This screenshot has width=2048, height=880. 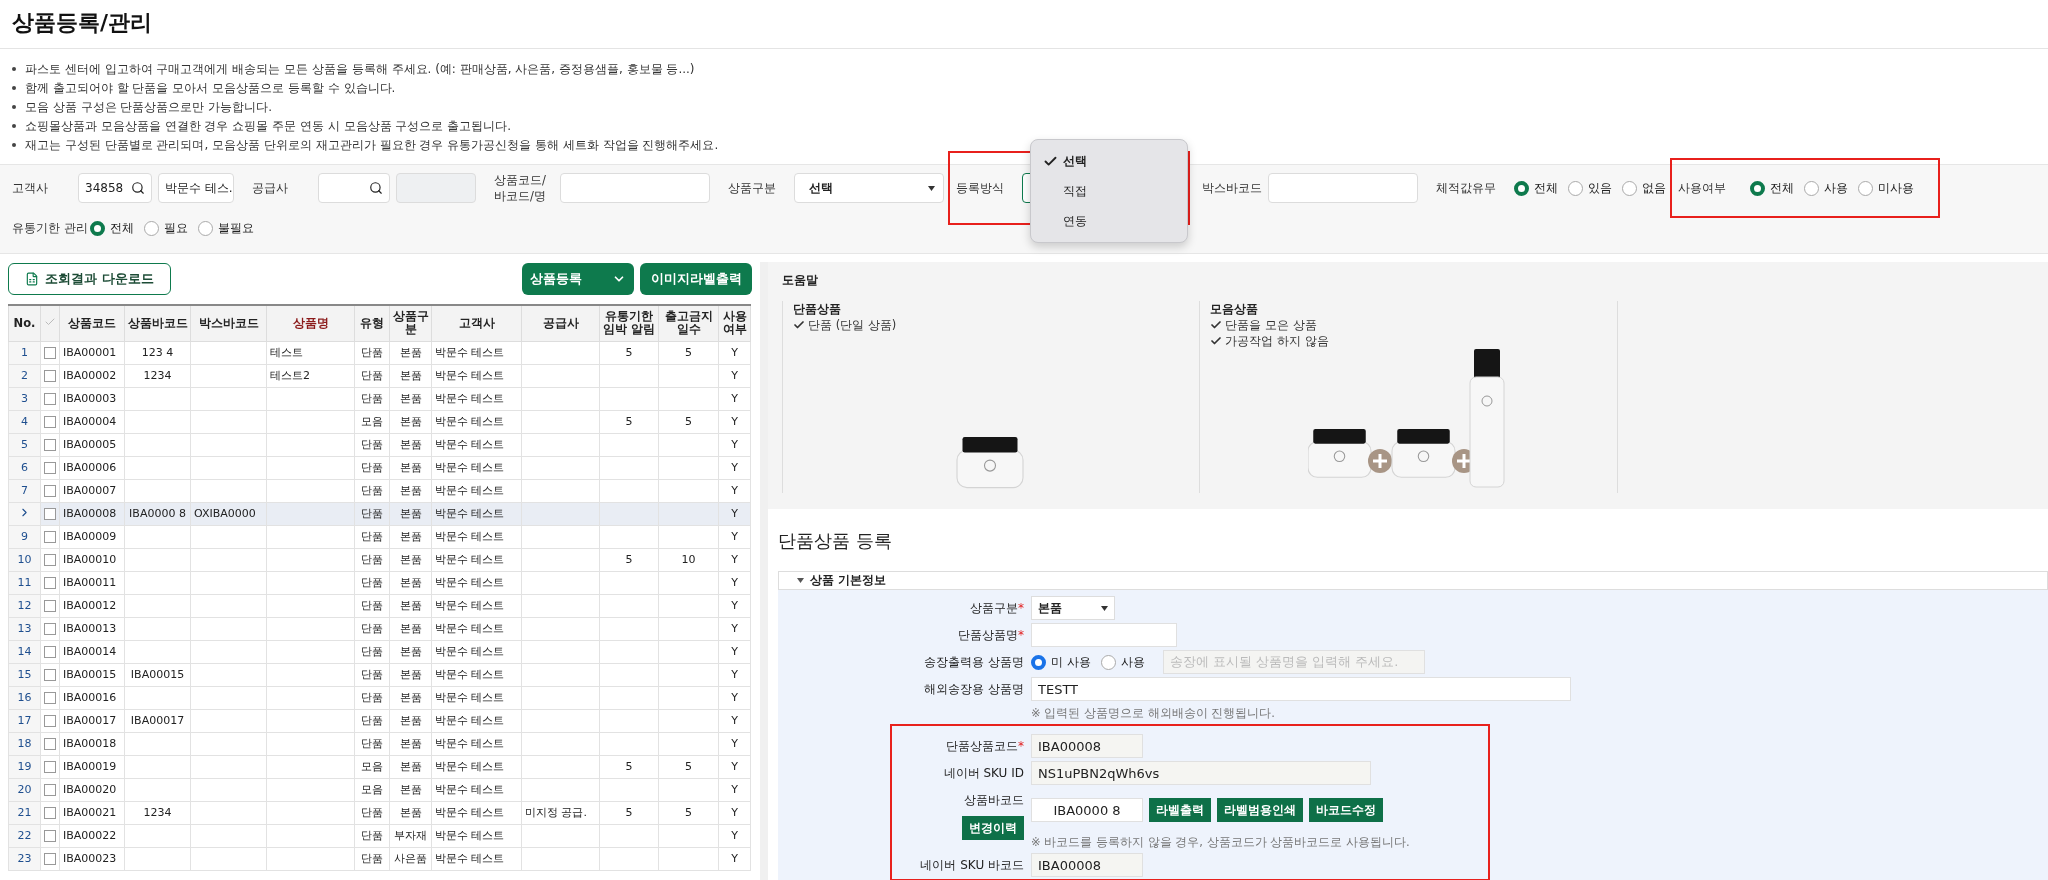 I want to click on search-icon, so click(x=138, y=188).